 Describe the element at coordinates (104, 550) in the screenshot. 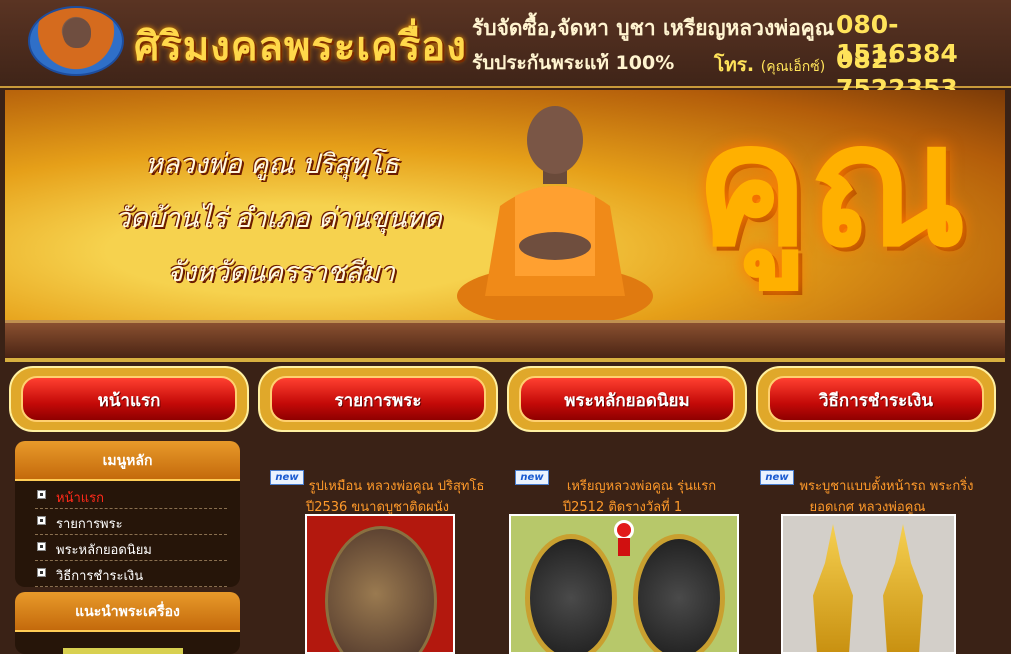

I see `sidebar-item-label: พระหลักยอดนิยม` at that location.